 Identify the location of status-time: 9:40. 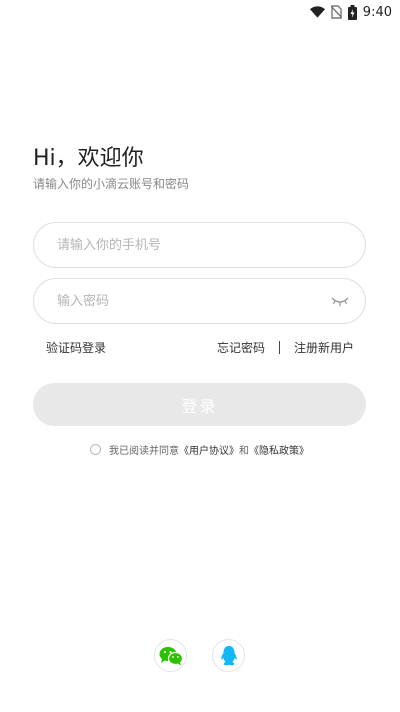
(377, 12).